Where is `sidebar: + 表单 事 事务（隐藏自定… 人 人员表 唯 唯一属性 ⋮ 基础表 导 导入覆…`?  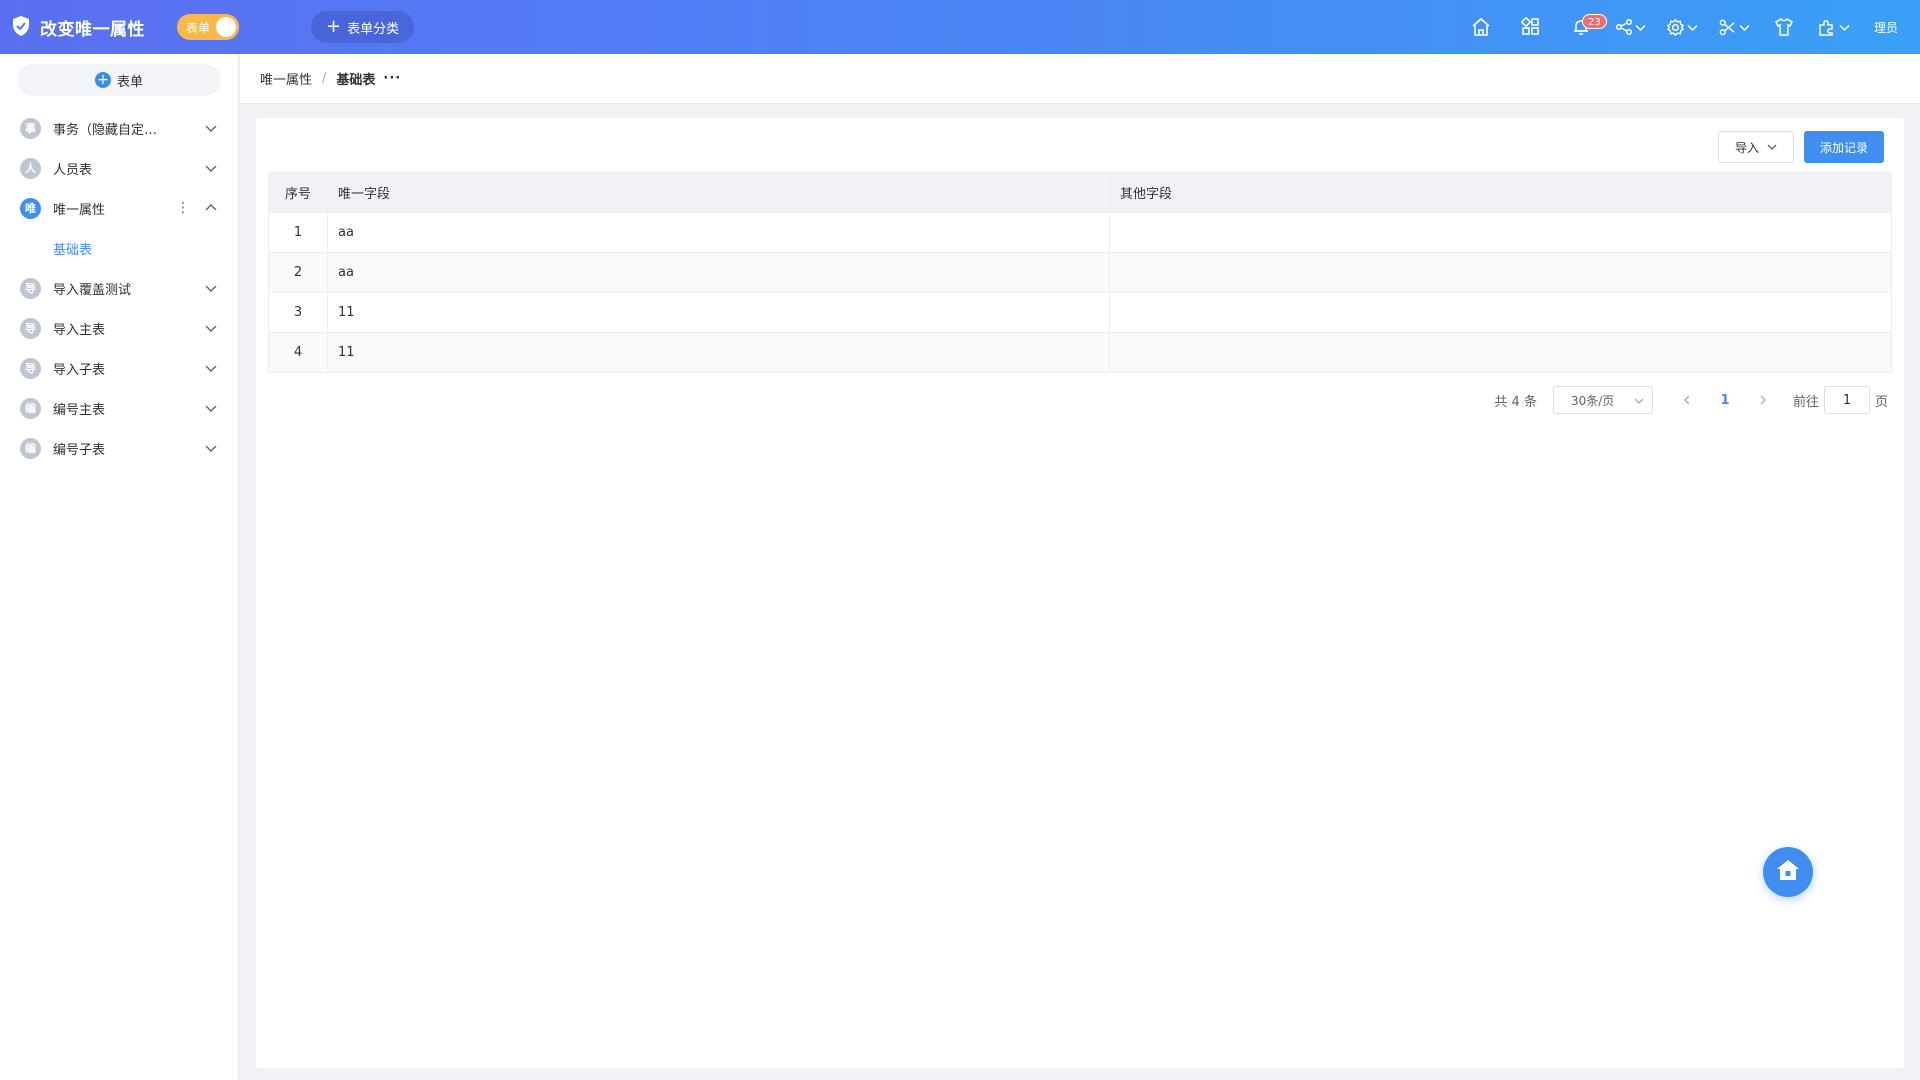
sidebar: + 表单 事 事务（隐藏自定… 人 人员表 唯 唯一属性 ⋮ 基础表 导 导入覆… is located at coordinates (119, 567).